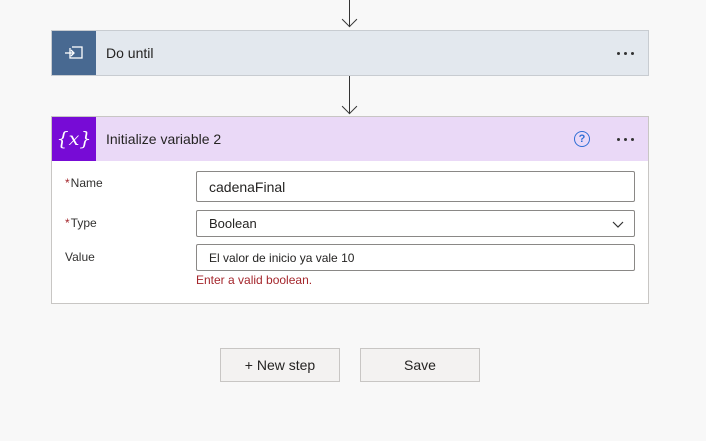 This screenshot has width=706, height=441. I want to click on value-field: El valor de inicio ya vale 10, so click(415, 257).